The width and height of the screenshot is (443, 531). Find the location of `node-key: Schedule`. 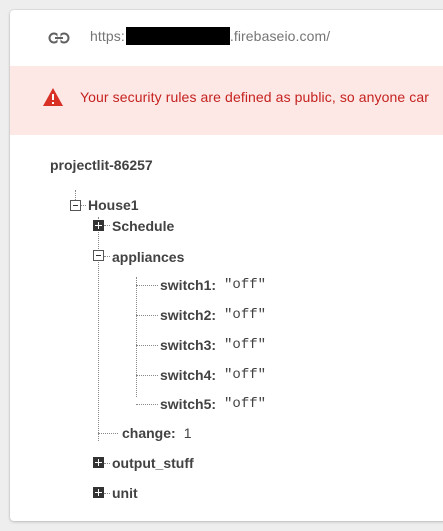

node-key: Schedule is located at coordinates (143, 226).